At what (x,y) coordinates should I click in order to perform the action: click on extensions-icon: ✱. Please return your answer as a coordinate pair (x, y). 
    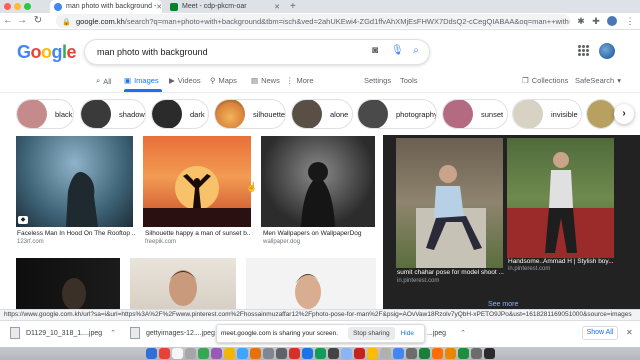
    Looking at the image, I should click on (581, 21).